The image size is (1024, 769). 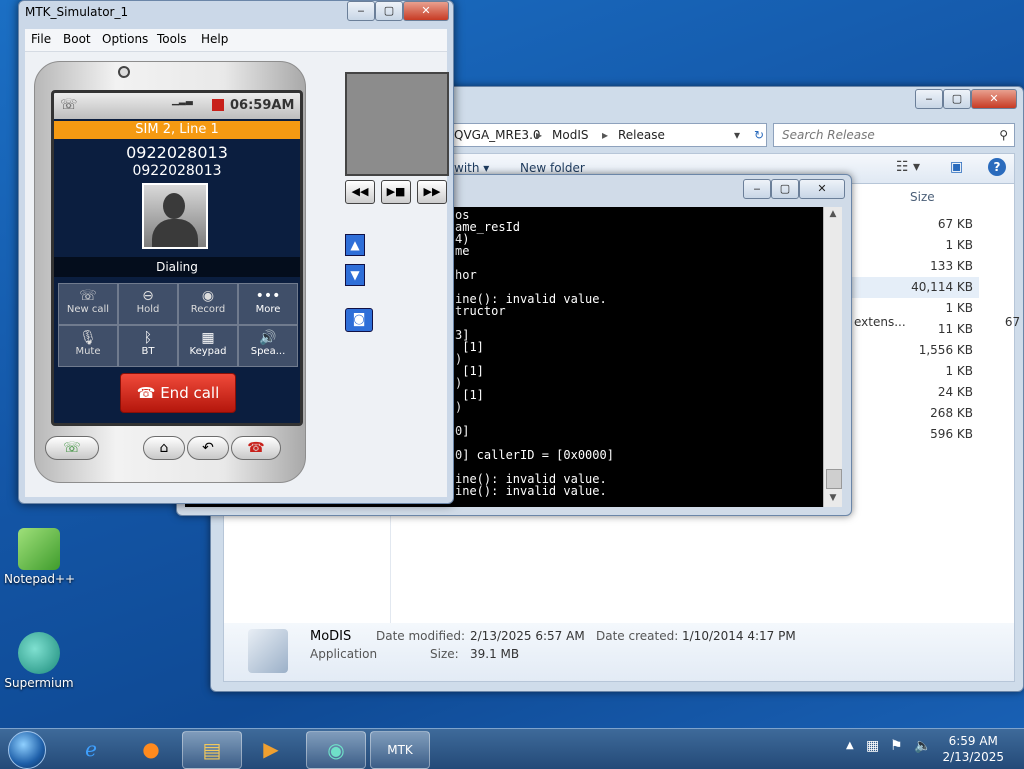 What do you see at coordinates (148, 296) in the screenshot?
I see `hold-icon: ⊖` at bounding box center [148, 296].